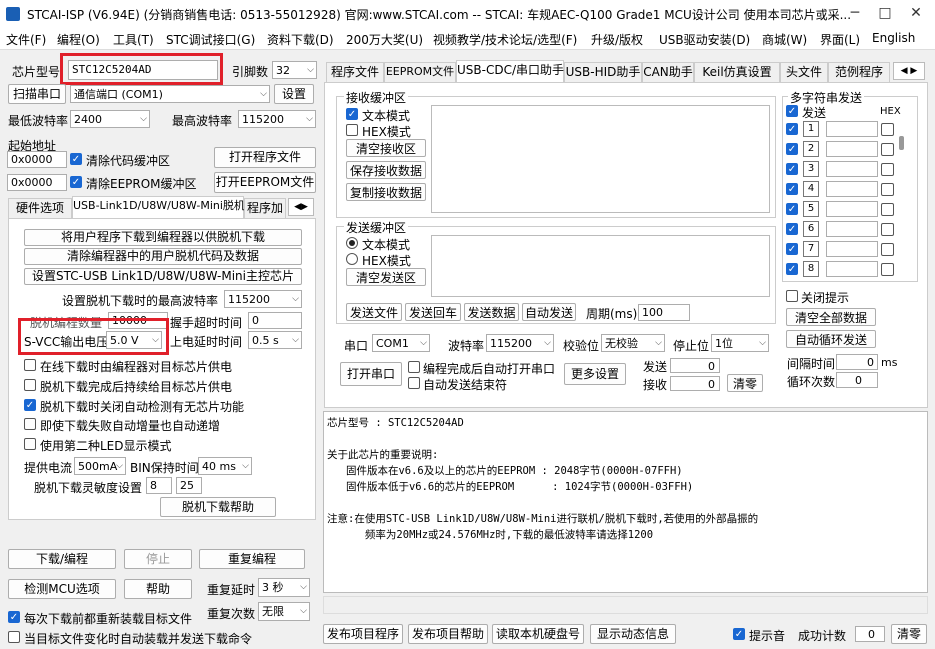  What do you see at coordinates (704, 39) in the screenshot?
I see `menu-usb-driver: USB驱动安装(D)` at bounding box center [704, 39].